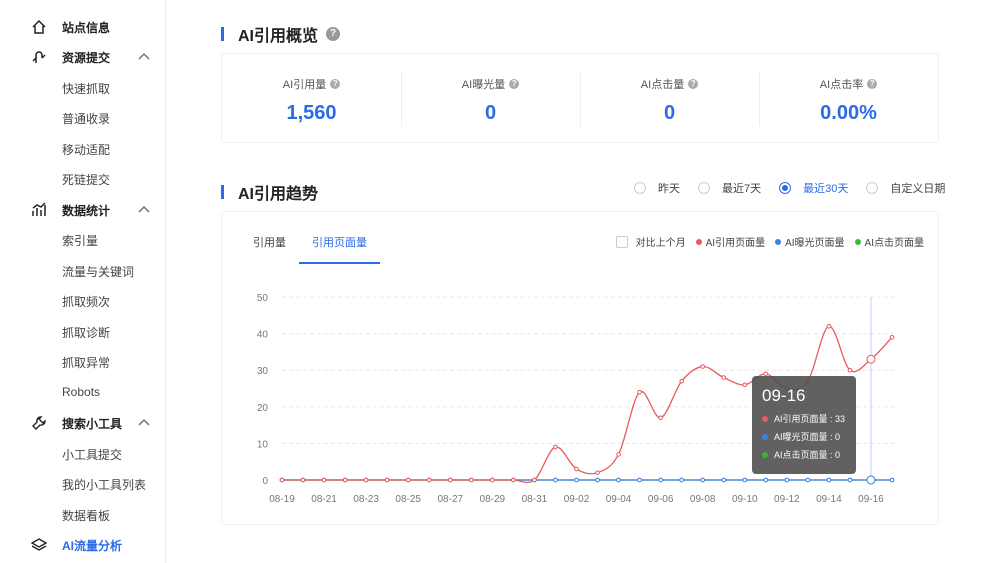  What do you see at coordinates (278, 36) in the screenshot?
I see `overview-title: AI引用概览` at bounding box center [278, 36].